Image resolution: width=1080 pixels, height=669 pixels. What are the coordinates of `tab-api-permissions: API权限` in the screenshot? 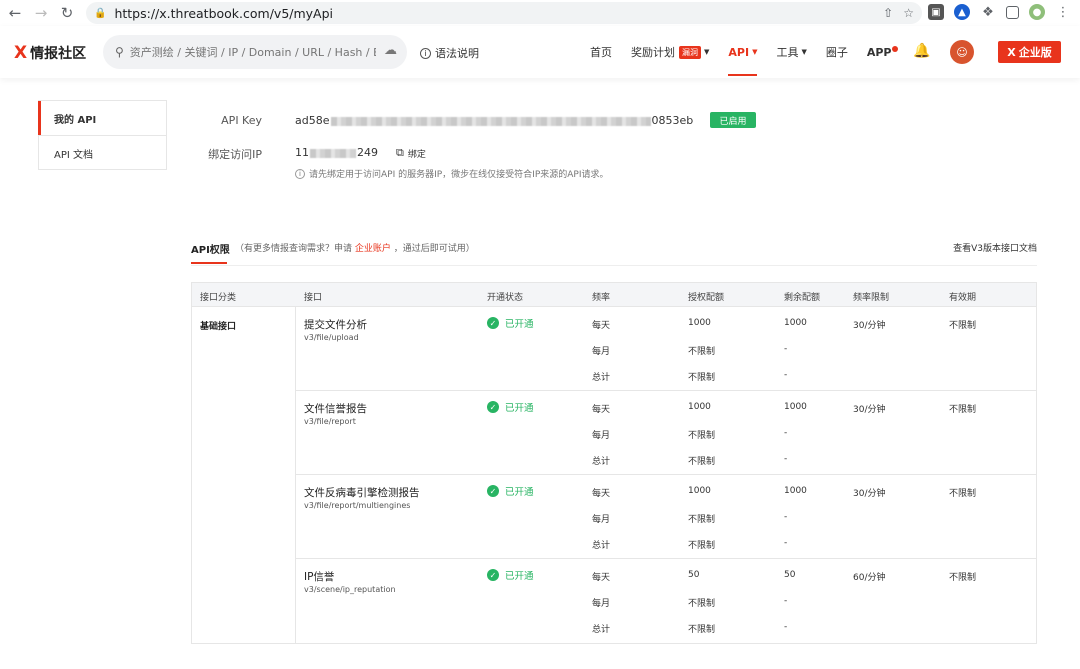 It's located at (210, 252).